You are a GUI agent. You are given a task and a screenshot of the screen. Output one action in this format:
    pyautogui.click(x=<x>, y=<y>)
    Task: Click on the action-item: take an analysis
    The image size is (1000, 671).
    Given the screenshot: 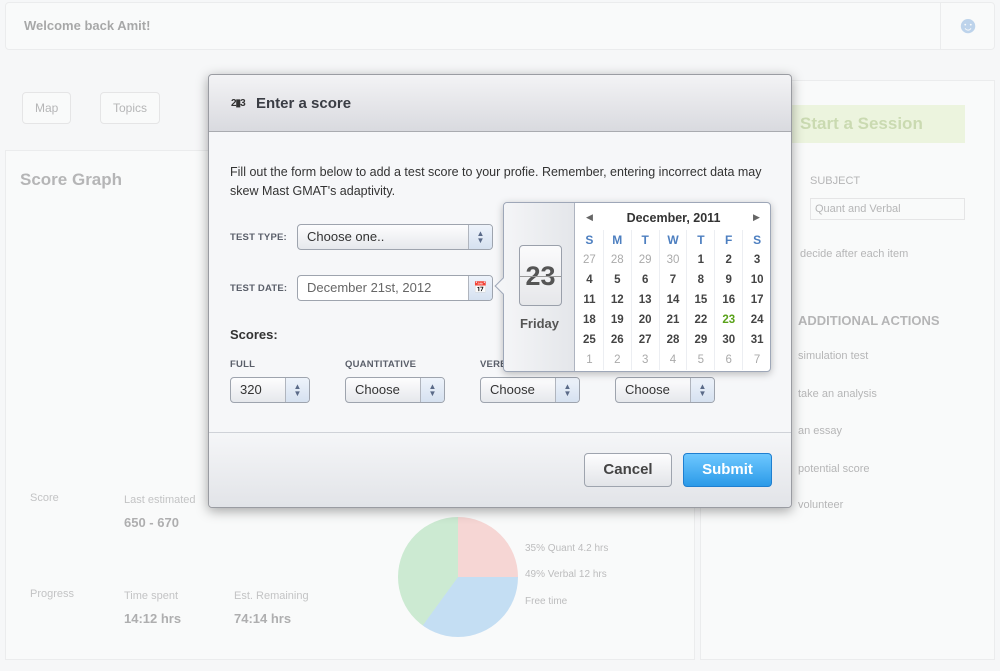 What is the action you would take?
    pyautogui.click(x=837, y=394)
    